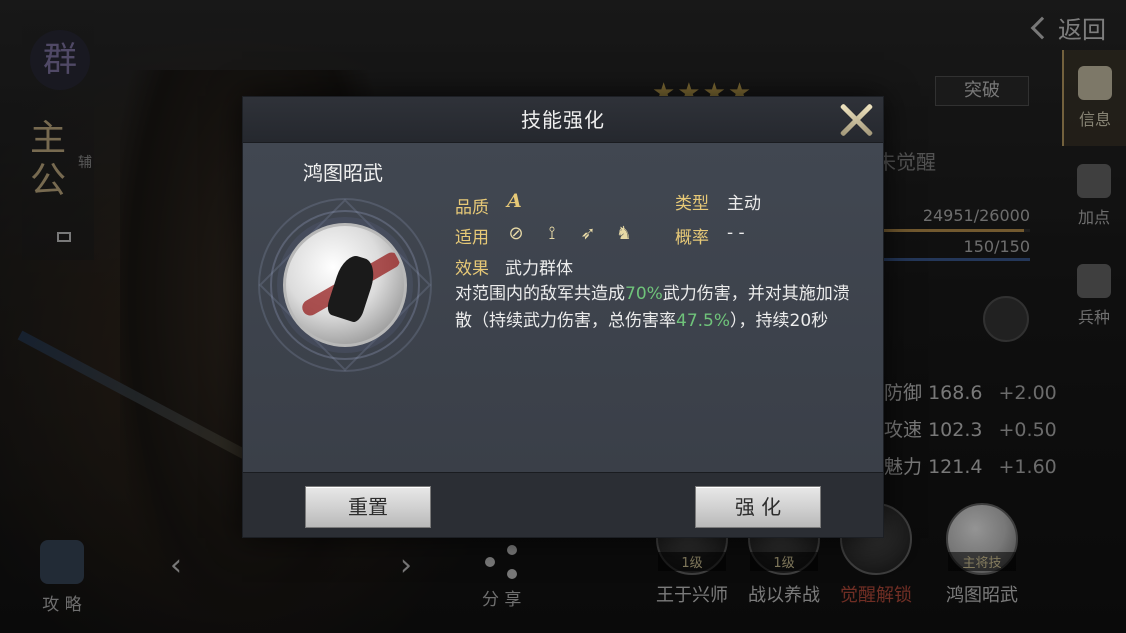  Describe the element at coordinates (692, 238) in the screenshot. I see `rate-label: 概率` at that location.